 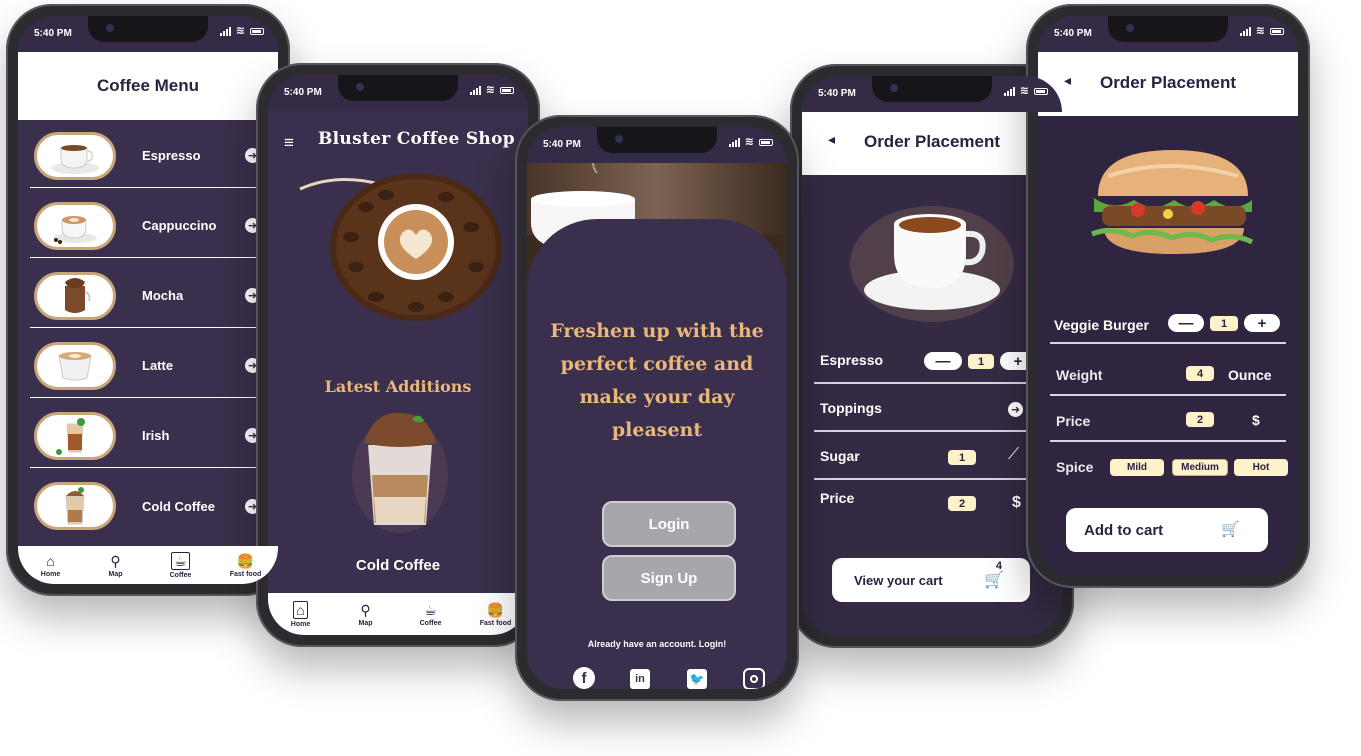 What do you see at coordinates (398, 386) in the screenshot?
I see `section-title: Latest Additions` at bounding box center [398, 386].